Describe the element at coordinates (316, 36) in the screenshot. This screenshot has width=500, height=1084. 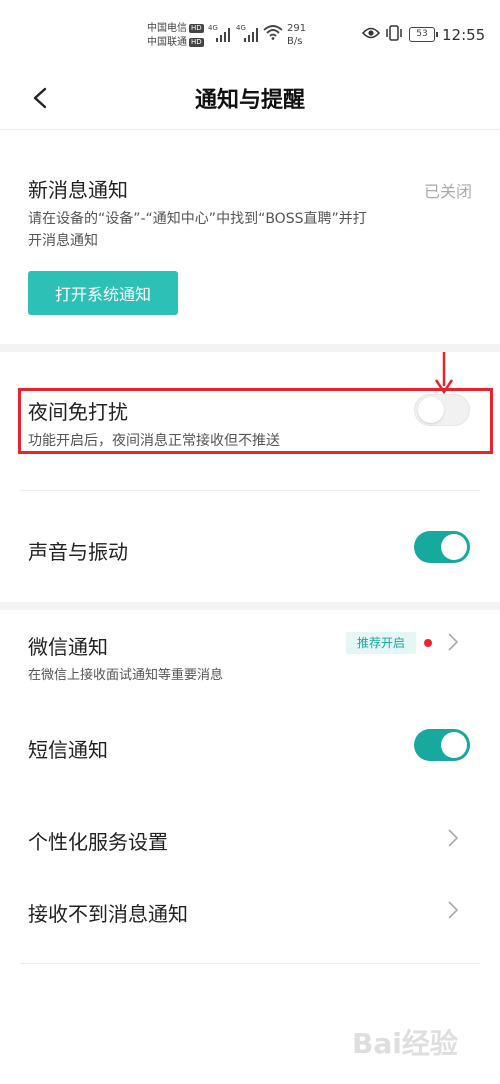
I see `status-bar: 中国电信 HD 中国联通 HD 4G 4G 291 B/s 53 12:55` at that location.